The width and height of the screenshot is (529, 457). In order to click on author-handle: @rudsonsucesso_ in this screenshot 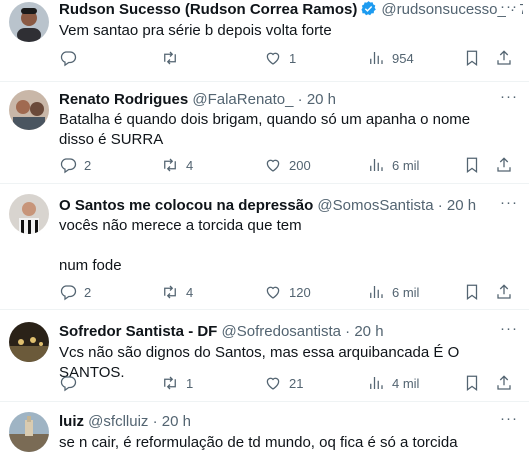, I will do `click(443, 9)`.